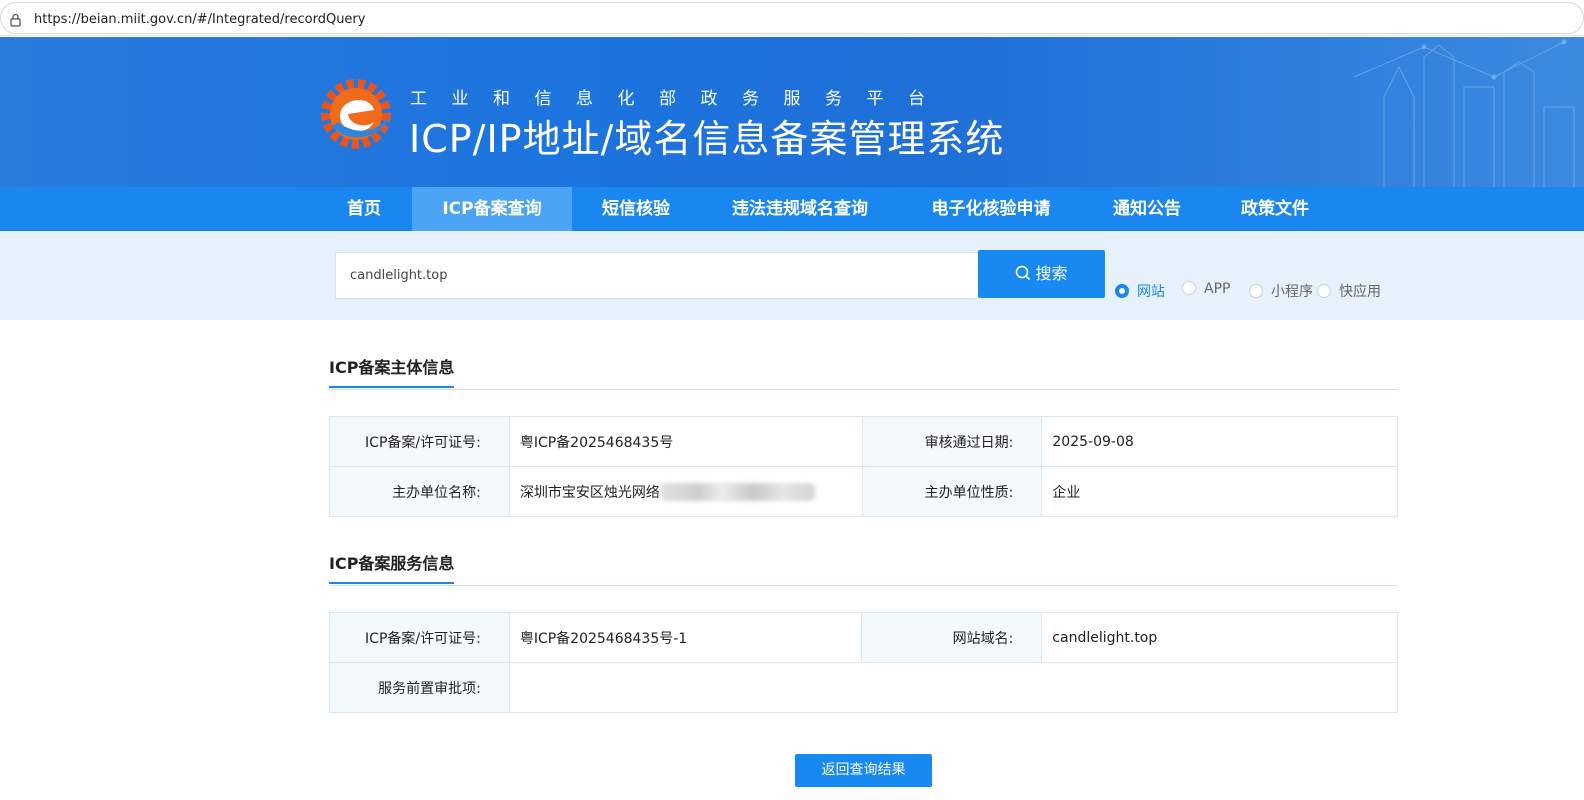 The width and height of the screenshot is (1584, 800). Describe the element at coordinates (1122, 291) in the screenshot. I see `radio-checked-icon` at that location.